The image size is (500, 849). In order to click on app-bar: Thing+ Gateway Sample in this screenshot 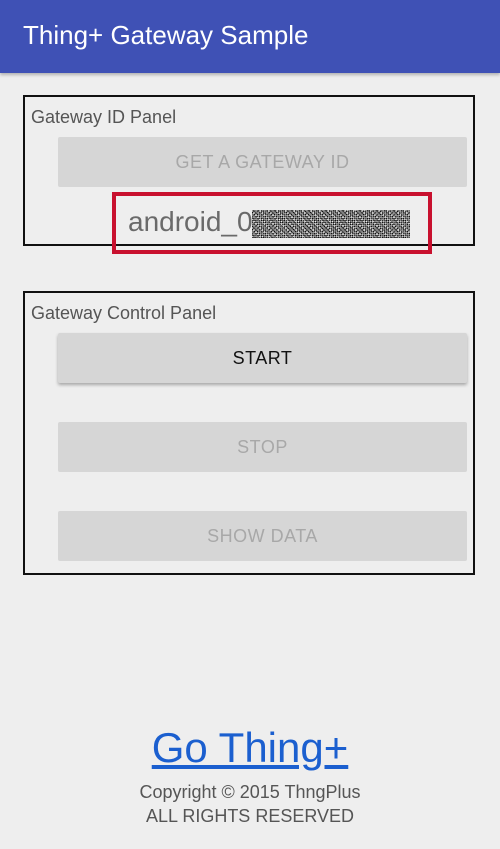, I will do `click(250, 36)`.